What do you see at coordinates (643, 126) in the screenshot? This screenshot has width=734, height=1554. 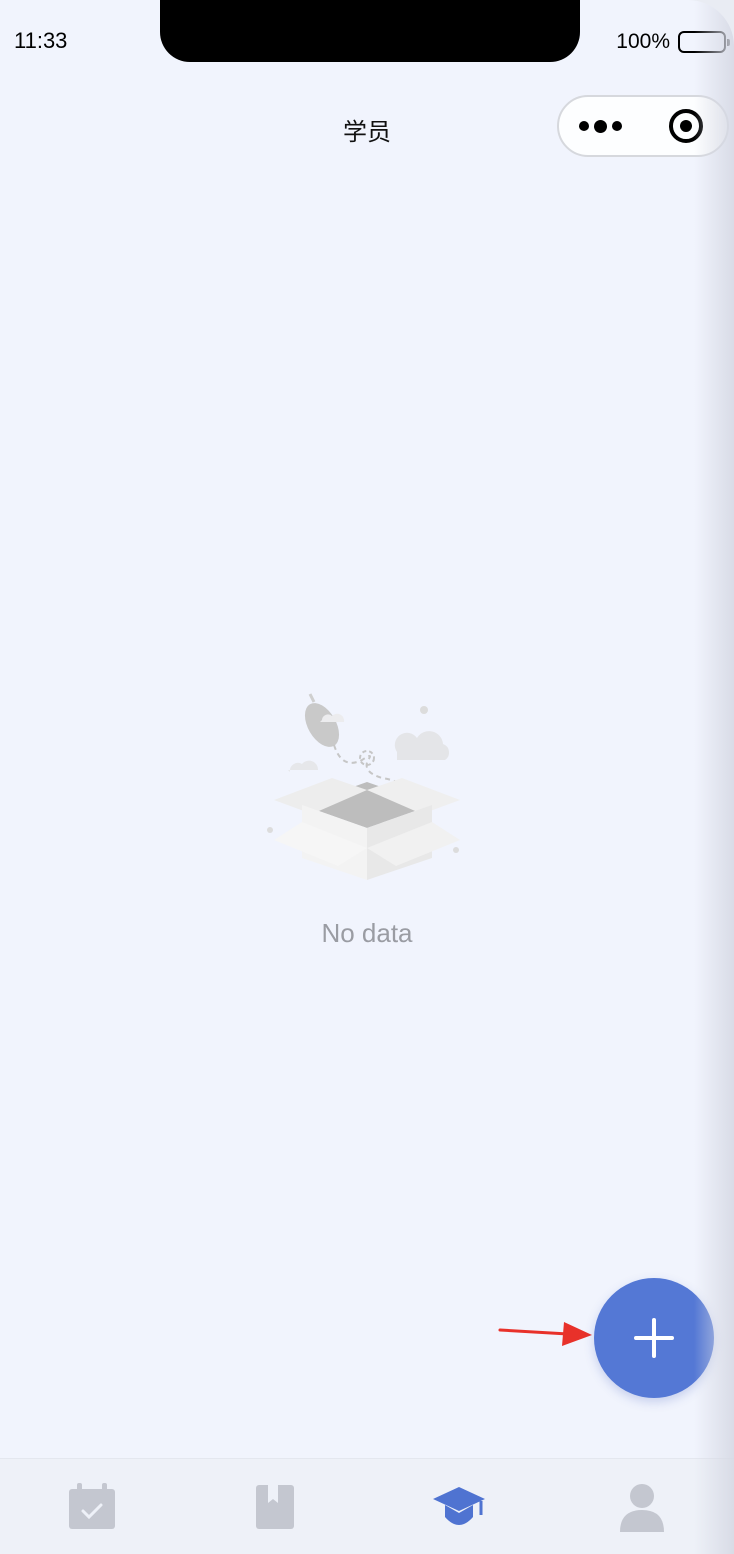 I see `miniapp-capsule` at bounding box center [643, 126].